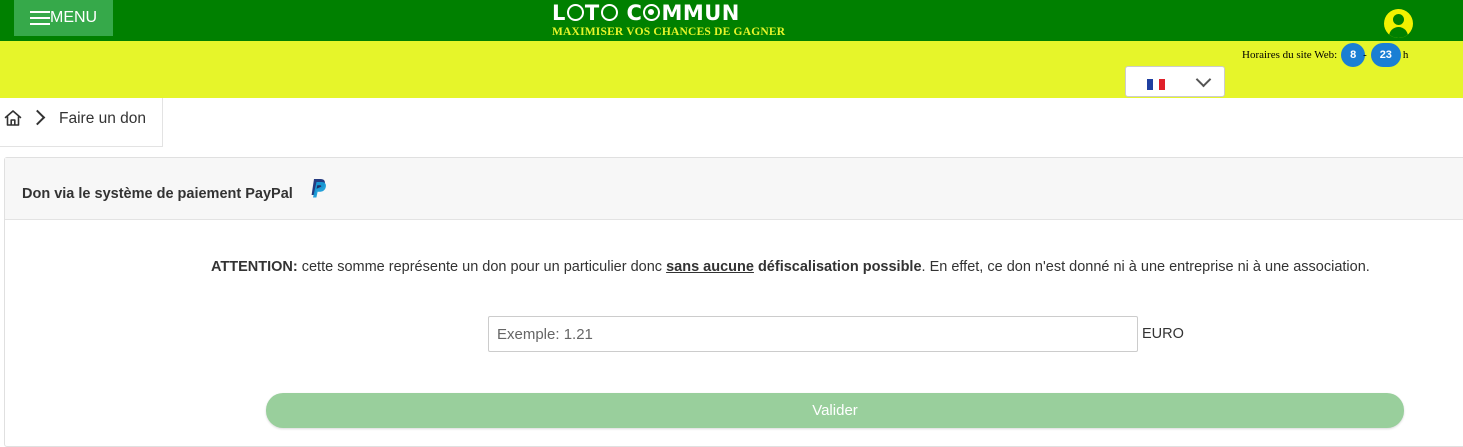 The width and height of the screenshot is (1463, 447). Describe the element at coordinates (652, 12) in the screenshot. I see `logo-target-icon` at that location.